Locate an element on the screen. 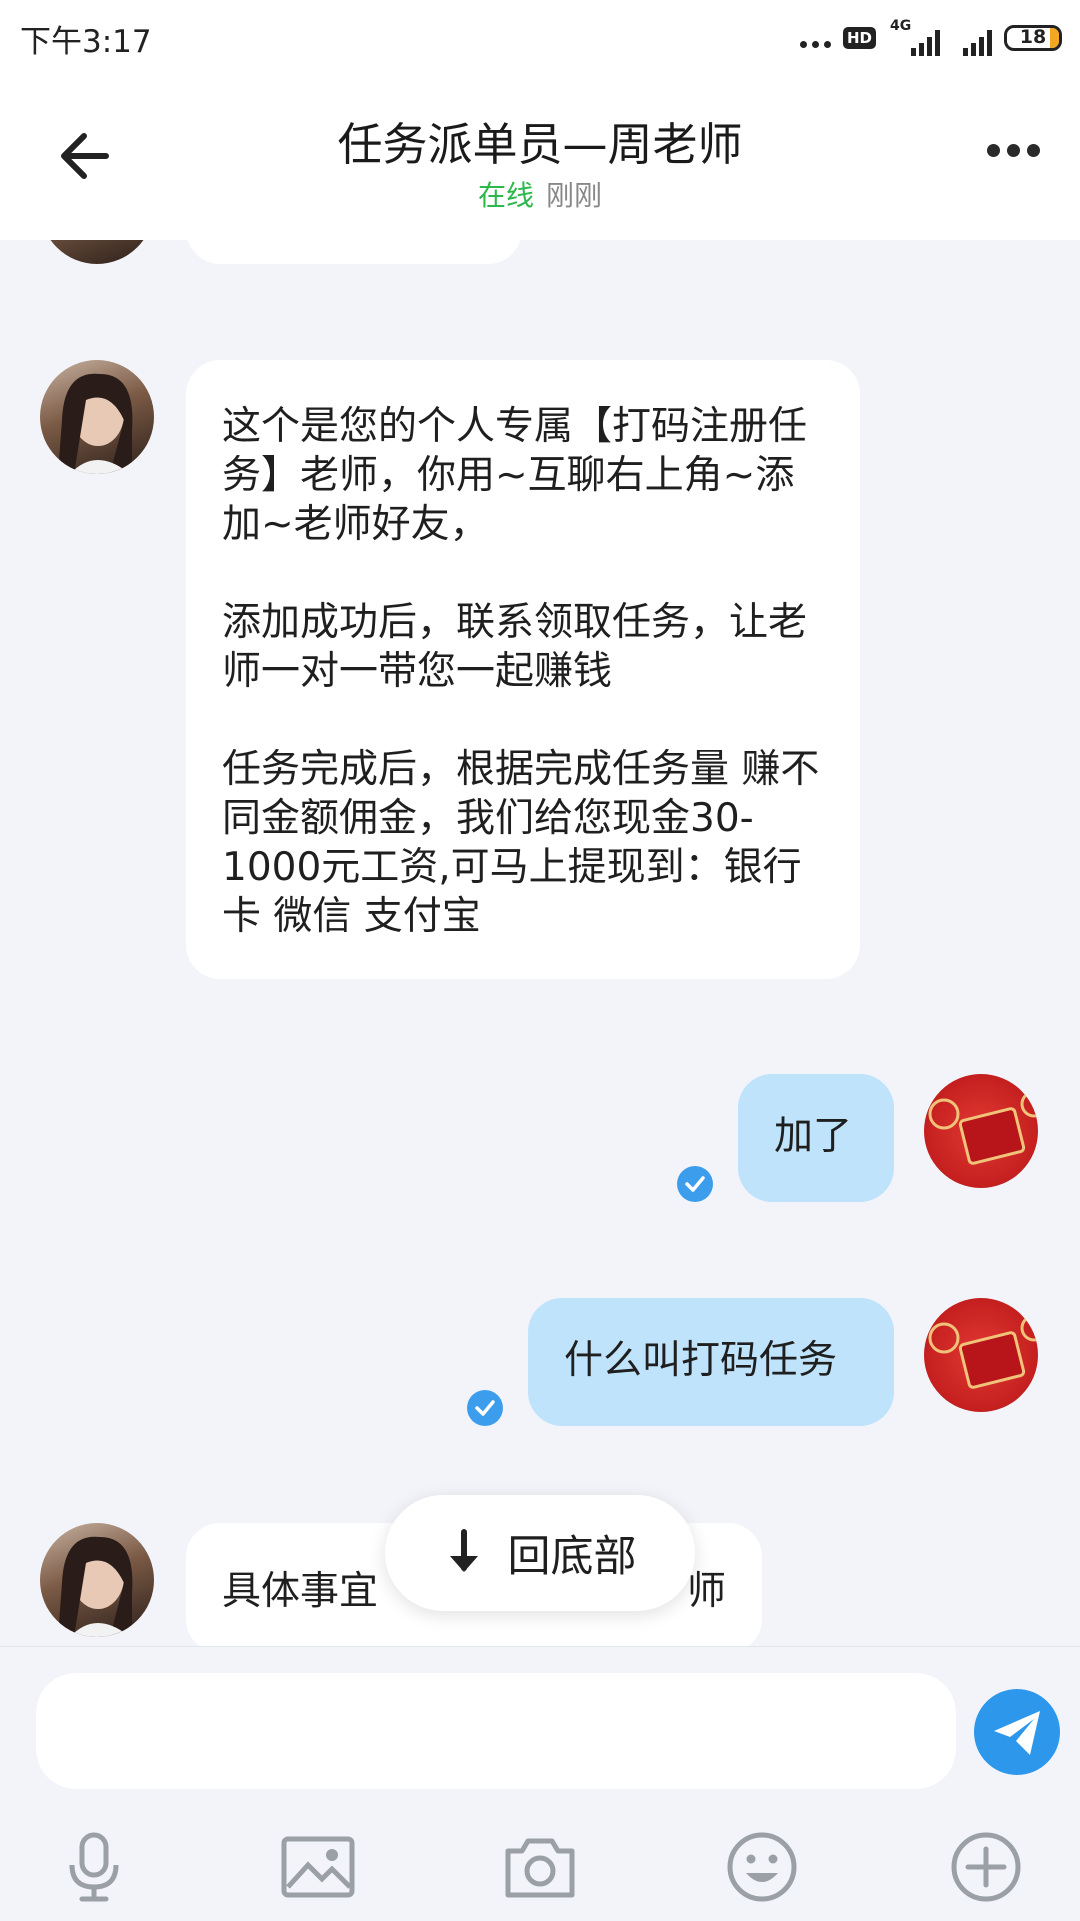  microphone-button is located at coordinates (94, 1867).